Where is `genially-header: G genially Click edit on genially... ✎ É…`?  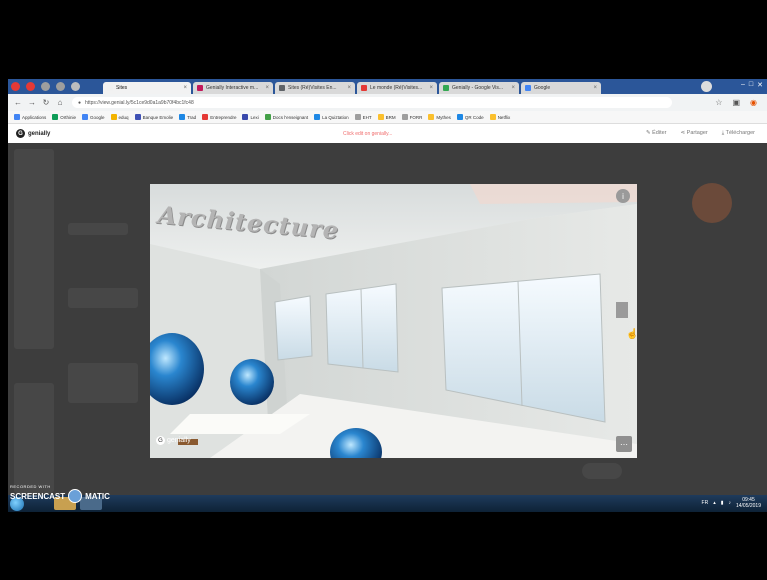
genially-header: G genially Click edit on genially... ✎ É… is located at coordinates (387, 133).